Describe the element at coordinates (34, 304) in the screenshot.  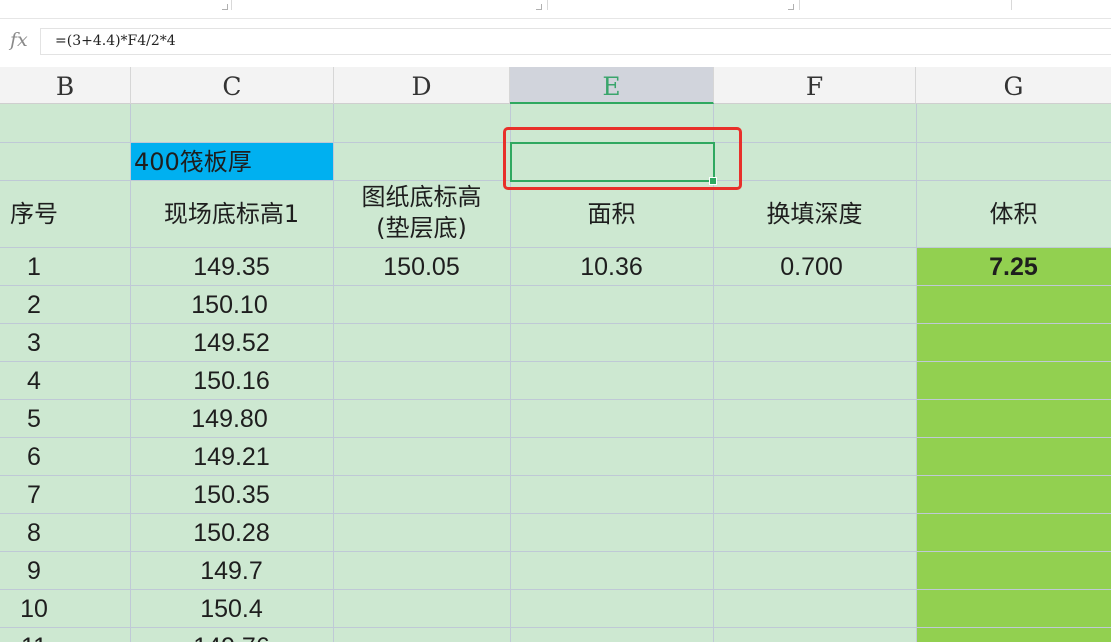
I see `cell-index: 2` at that location.